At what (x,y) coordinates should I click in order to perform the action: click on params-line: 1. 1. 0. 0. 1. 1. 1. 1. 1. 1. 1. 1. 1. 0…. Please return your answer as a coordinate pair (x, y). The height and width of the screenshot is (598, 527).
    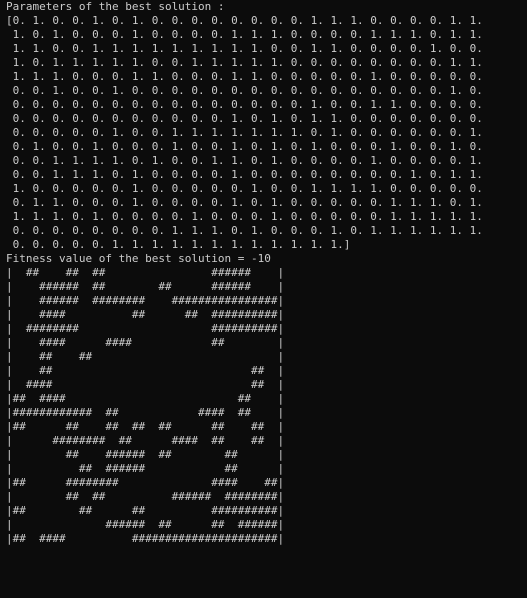
    Looking at the image, I should click on (244, 48).